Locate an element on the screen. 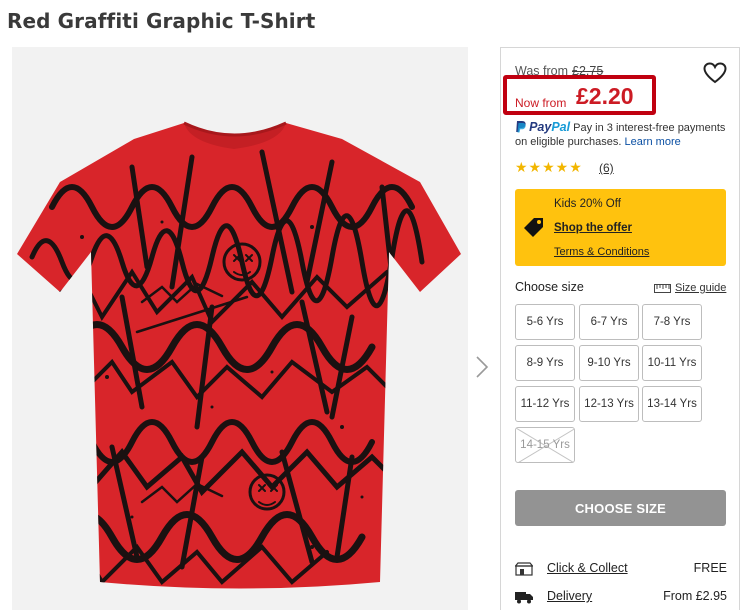  size-option: 13-14 Yrs is located at coordinates (672, 404).